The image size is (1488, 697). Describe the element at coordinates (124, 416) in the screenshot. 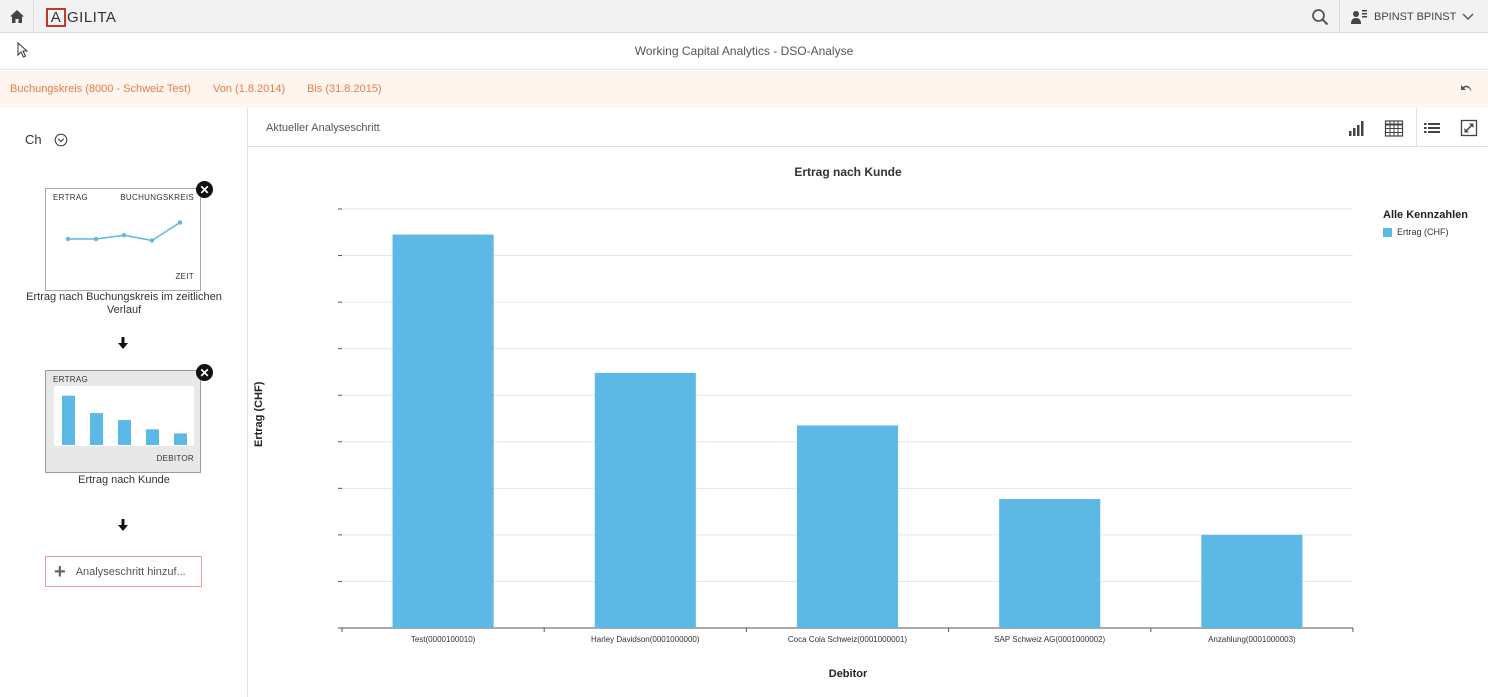

I see `bar-thumbnail` at that location.